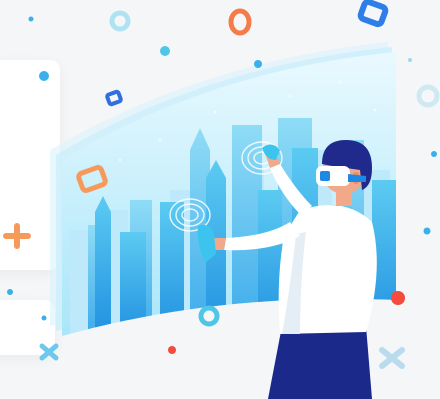  Describe the element at coordinates (209, 316) in the screenshot. I see `donut-icon` at that location.